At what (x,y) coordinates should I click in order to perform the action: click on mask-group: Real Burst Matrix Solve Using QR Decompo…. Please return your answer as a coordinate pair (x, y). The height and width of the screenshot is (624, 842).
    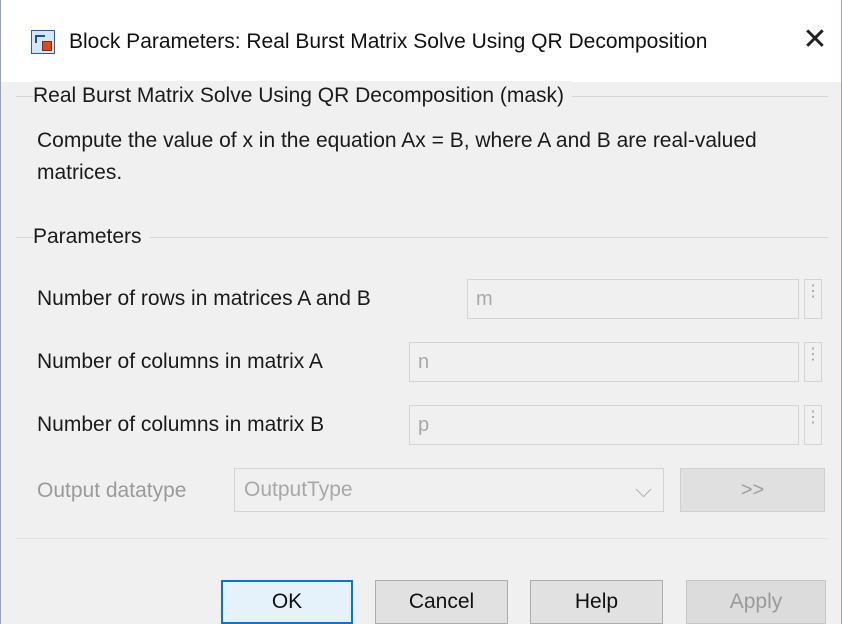
    Looking at the image, I should click on (422, 96).